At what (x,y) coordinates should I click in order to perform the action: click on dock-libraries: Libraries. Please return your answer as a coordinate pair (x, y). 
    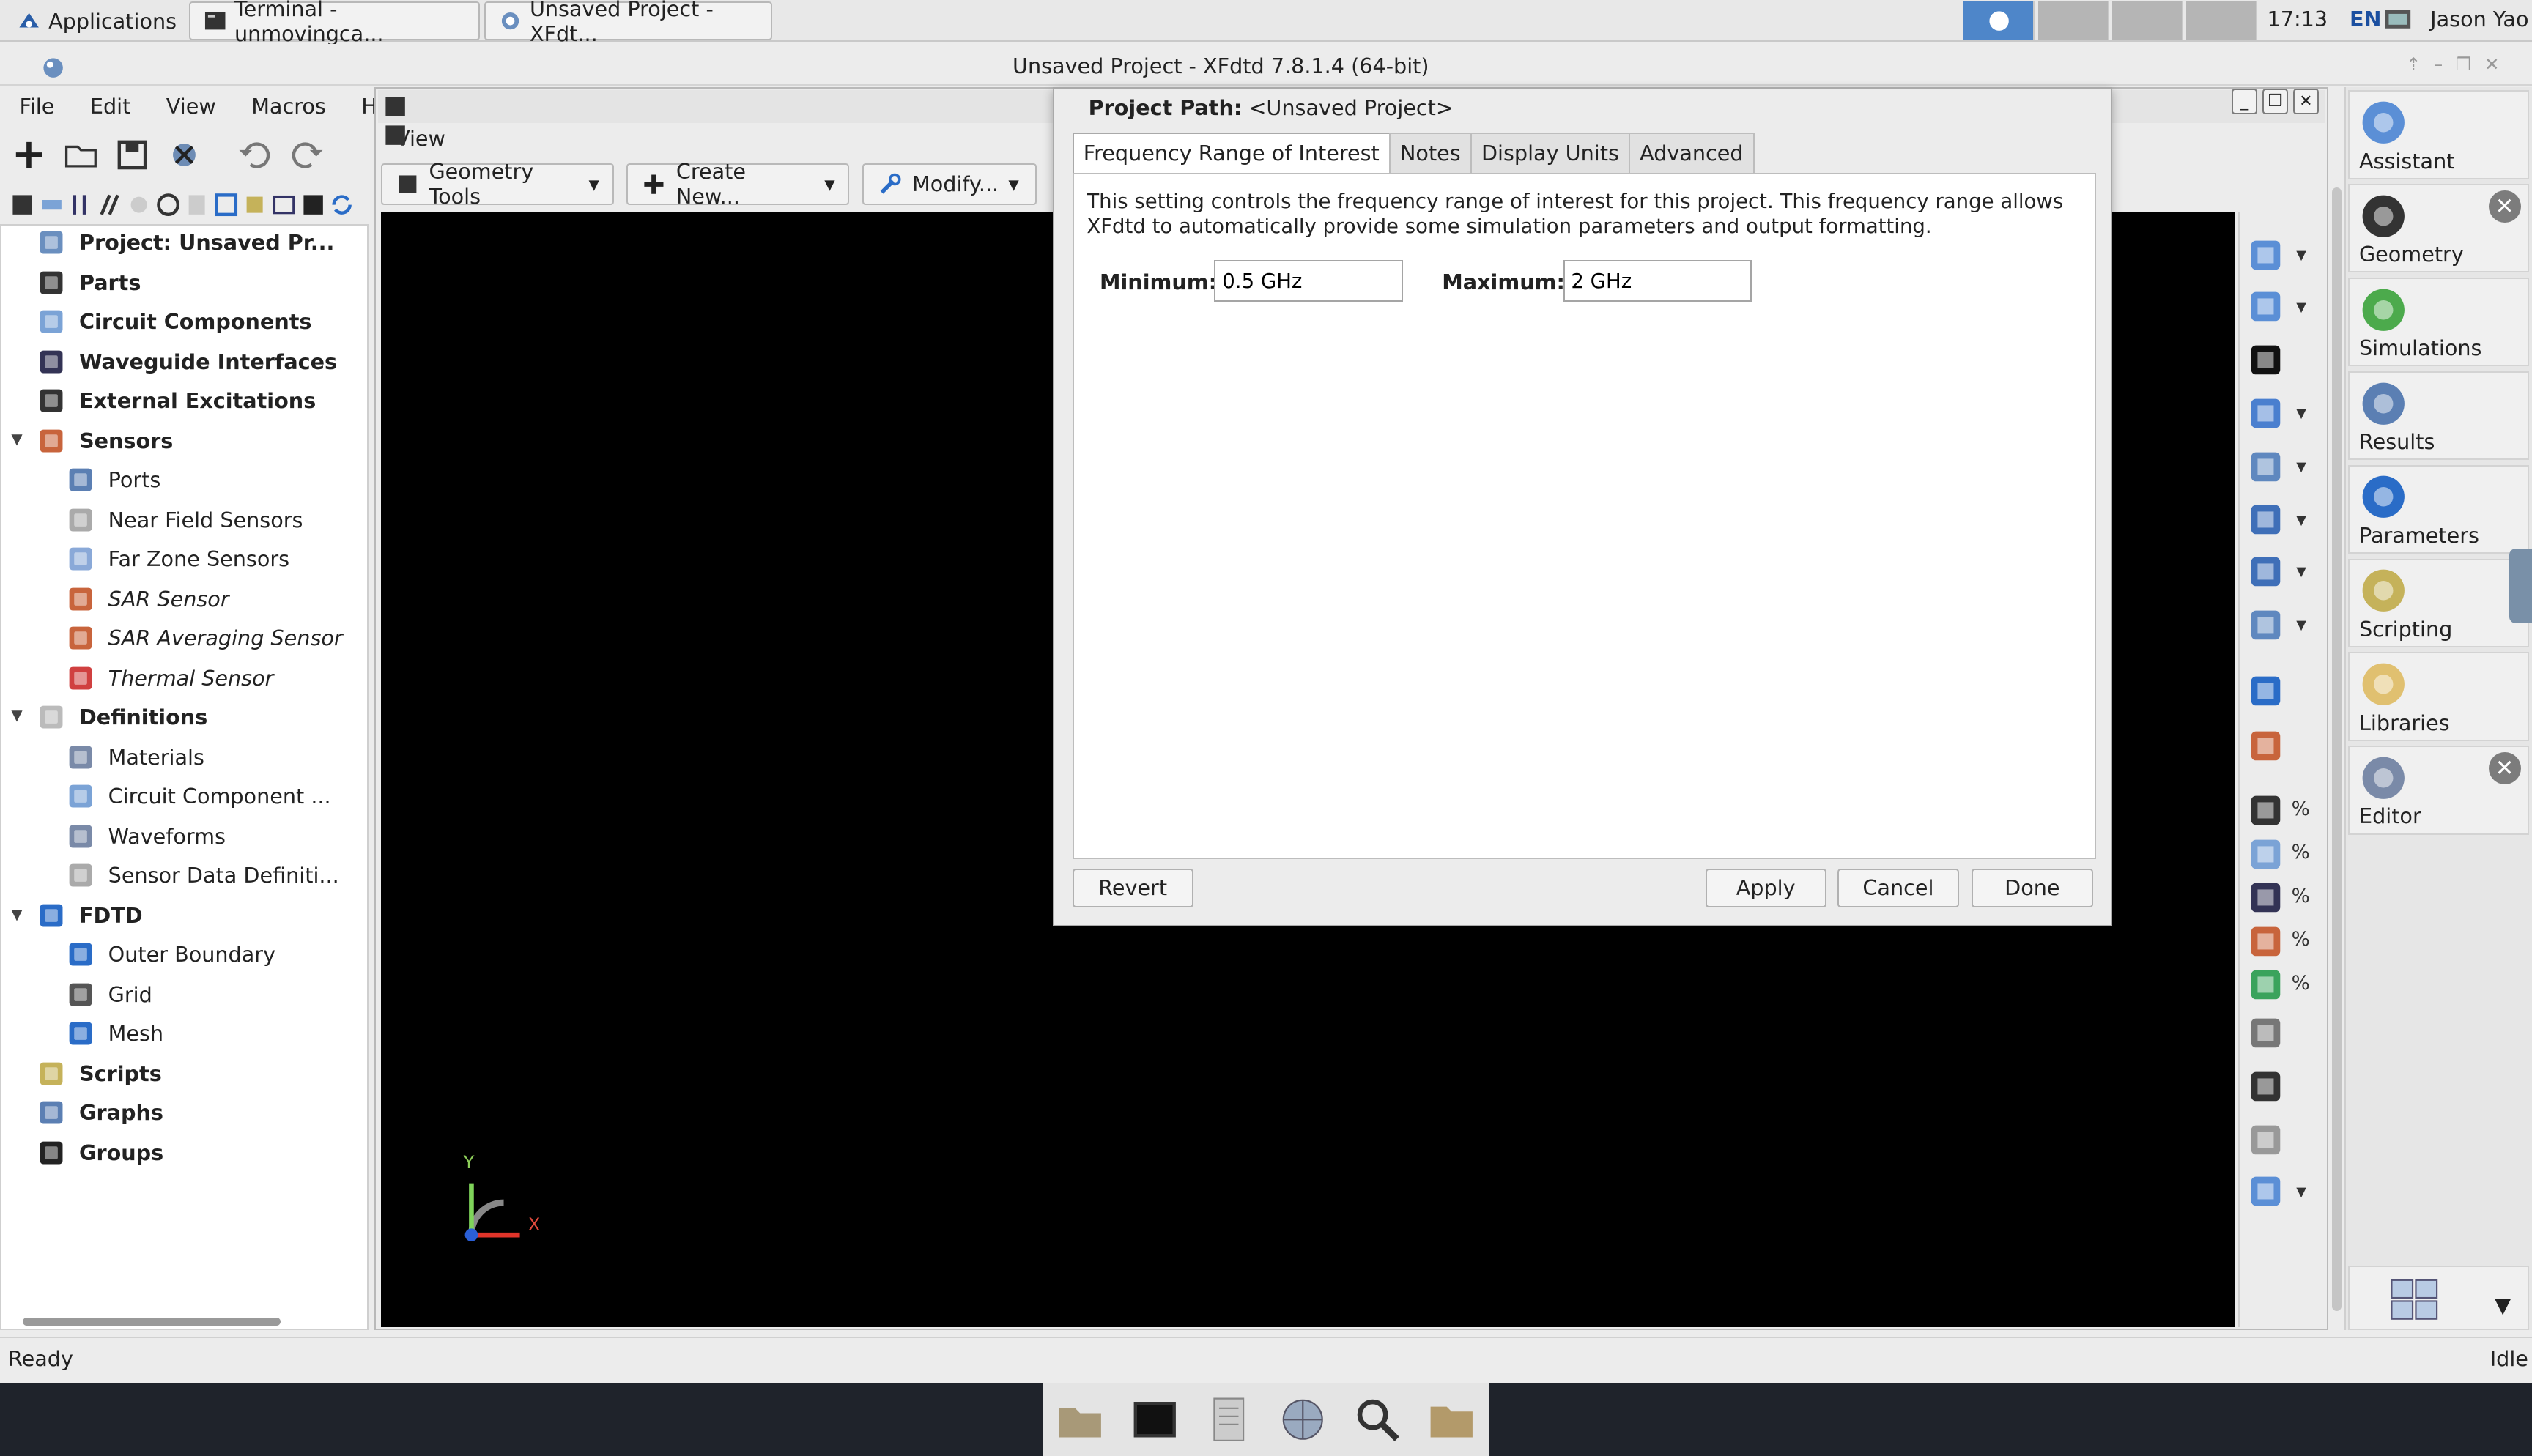
    Looking at the image, I should click on (2438, 696).